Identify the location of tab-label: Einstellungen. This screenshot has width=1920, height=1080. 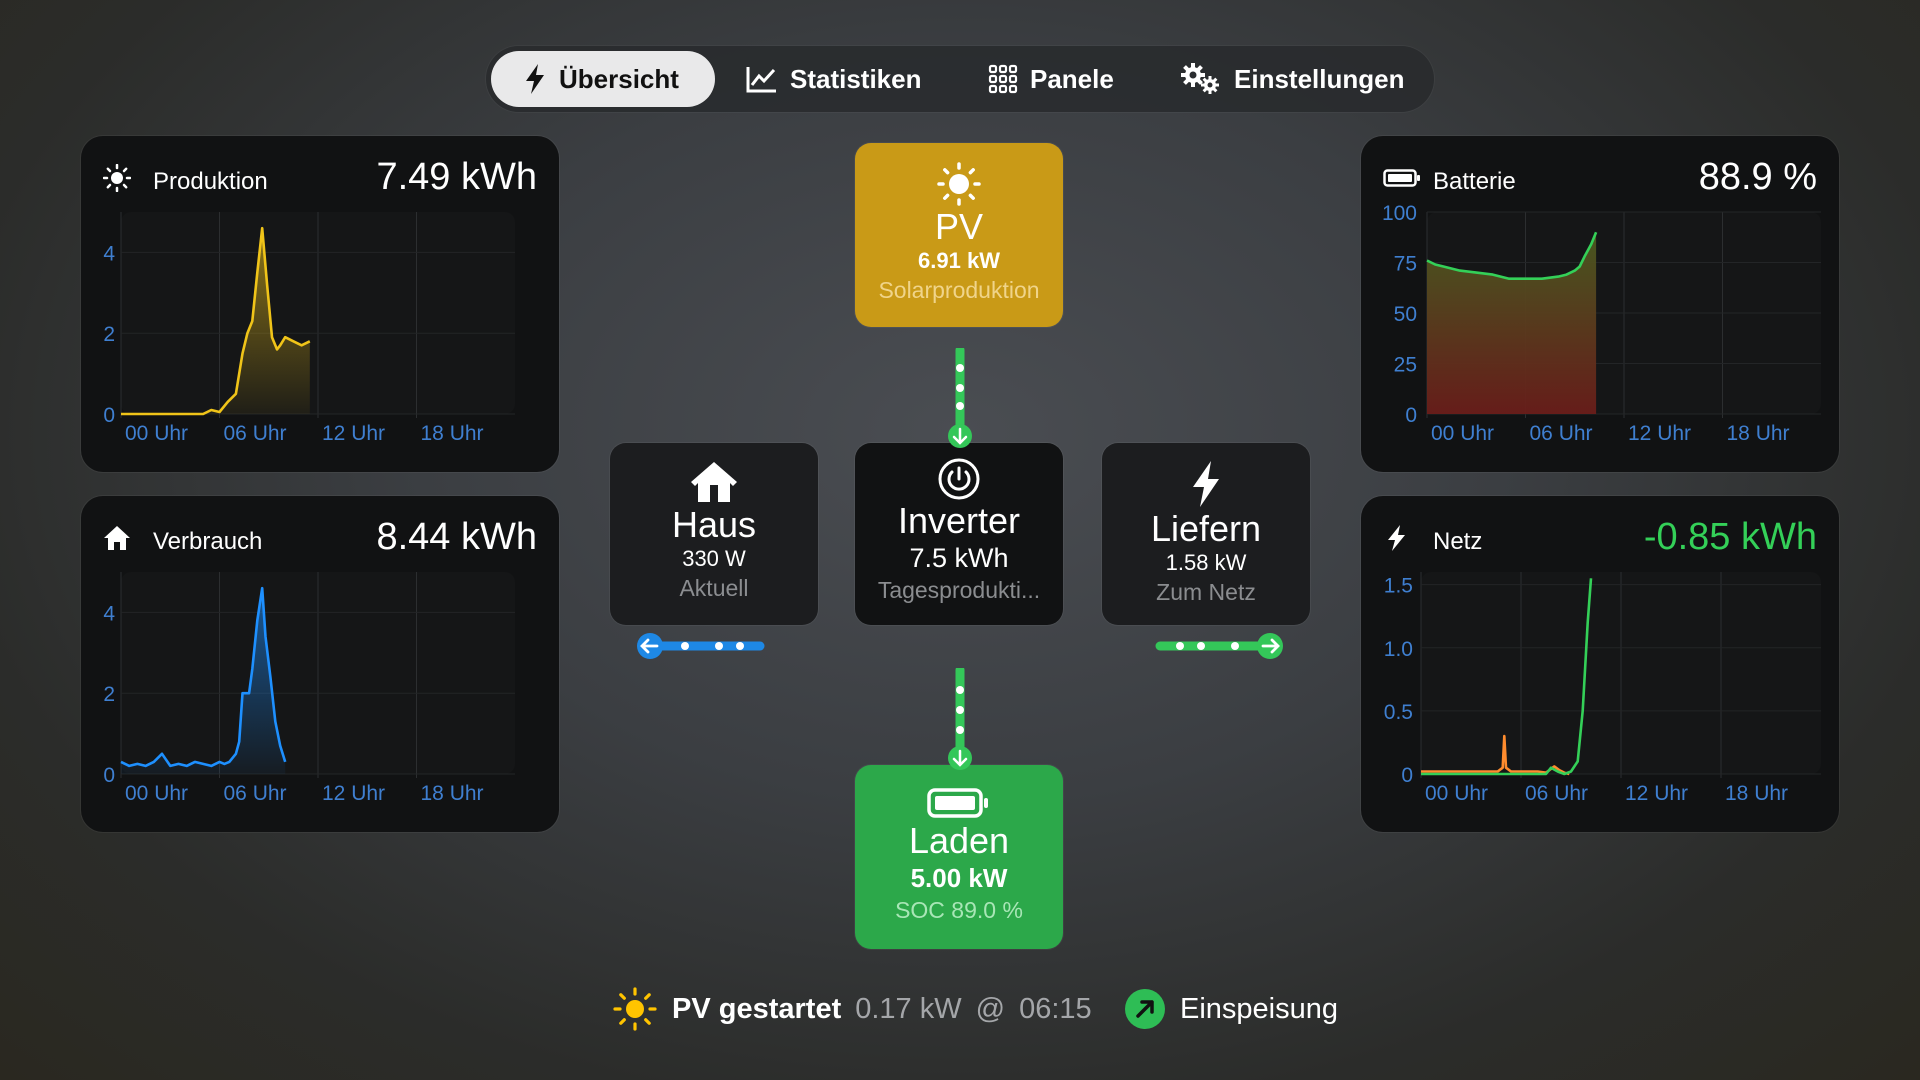
(1319, 78).